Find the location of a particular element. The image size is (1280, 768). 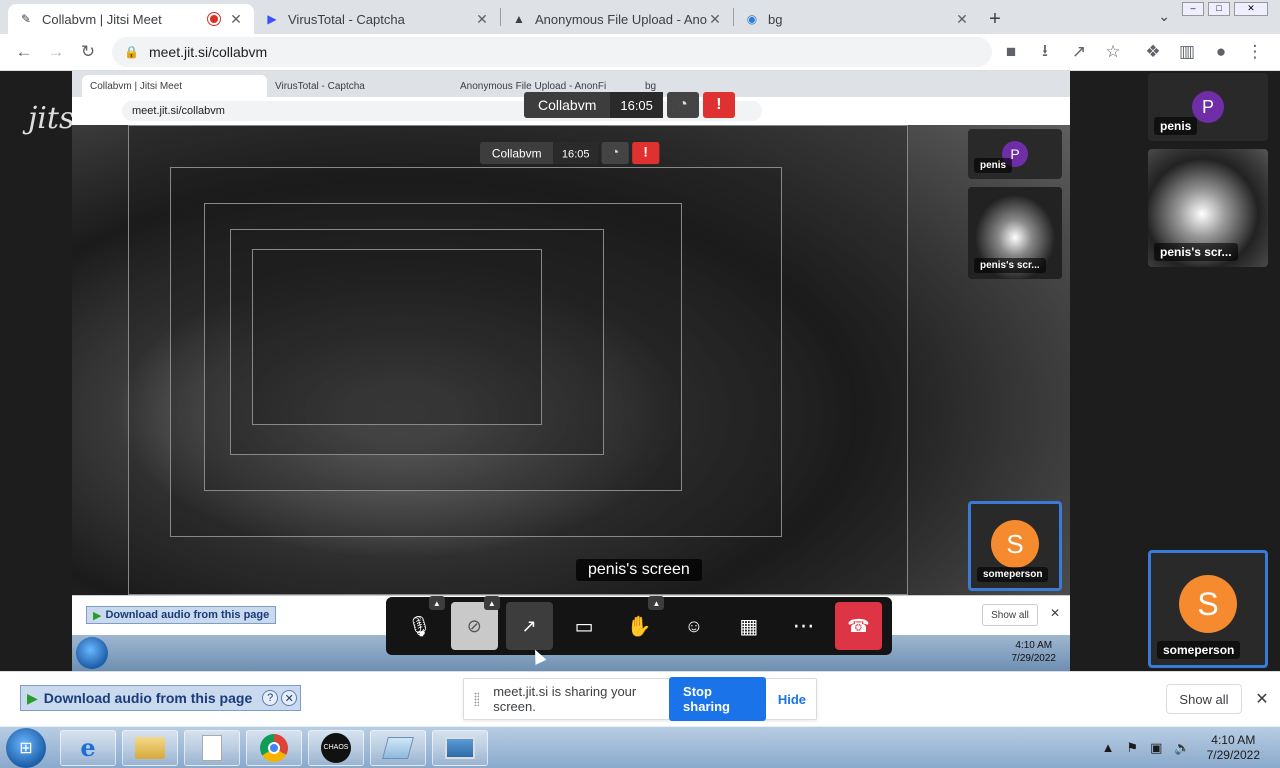

camera-button: ⊘ ▲ is located at coordinates (475, 623).